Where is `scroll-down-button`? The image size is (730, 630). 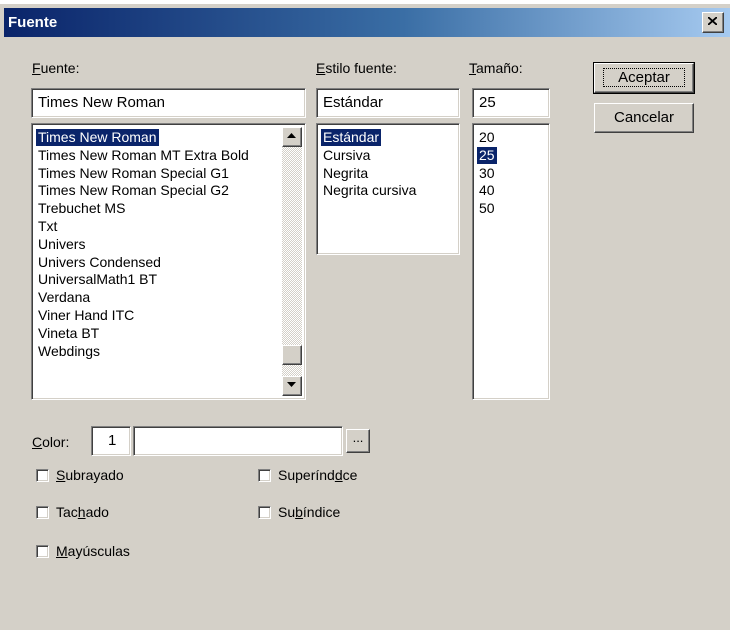
scroll-down-button is located at coordinates (292, 386).